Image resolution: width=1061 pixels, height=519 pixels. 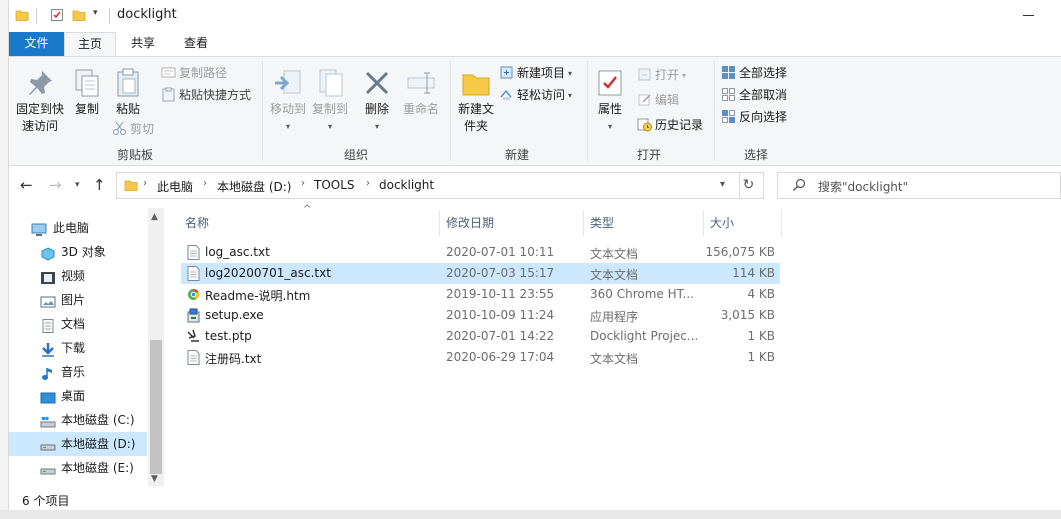 I want to click on properties-quick-icon, so click(x=57, y=15).